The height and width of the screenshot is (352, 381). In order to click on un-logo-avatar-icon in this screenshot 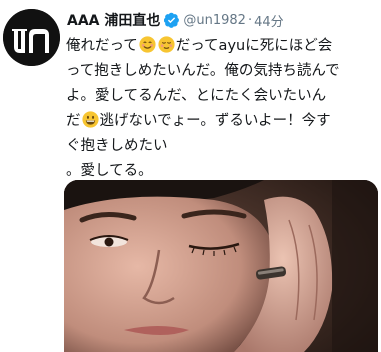, I will do `click(31, 37)`.